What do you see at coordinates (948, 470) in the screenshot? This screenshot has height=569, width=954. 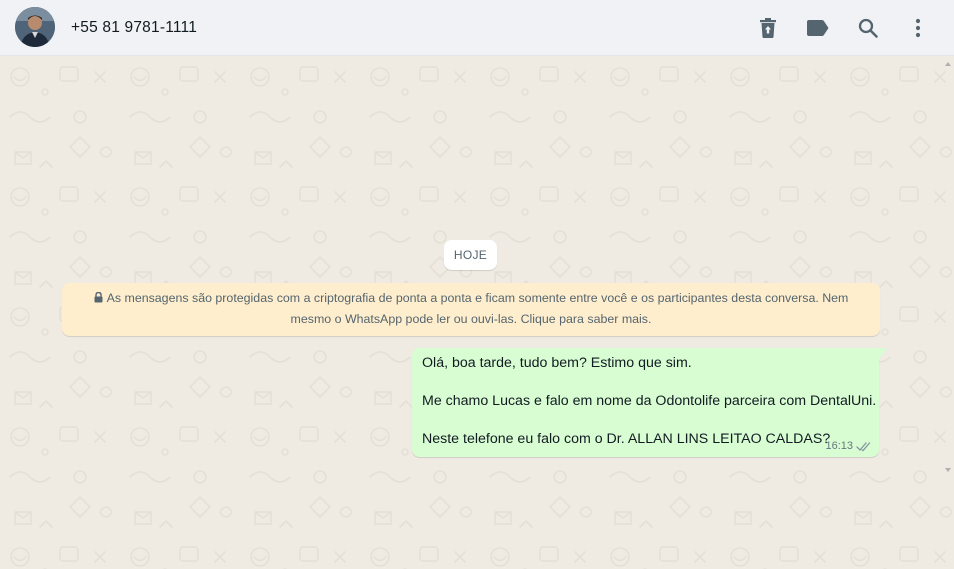 I see `scroll-down-arrow` at bounding box center [948, 470].